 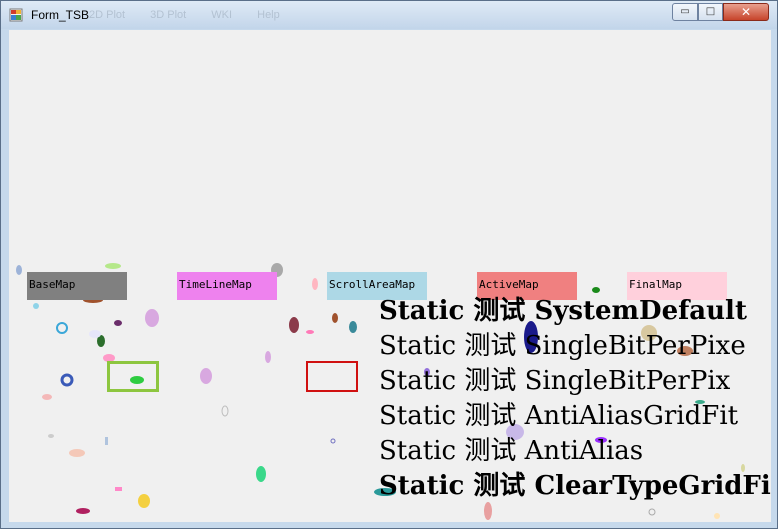 I want to click on static-text-line: Static 测试 AntiAliasGridFit, so click(x=558, y=416).